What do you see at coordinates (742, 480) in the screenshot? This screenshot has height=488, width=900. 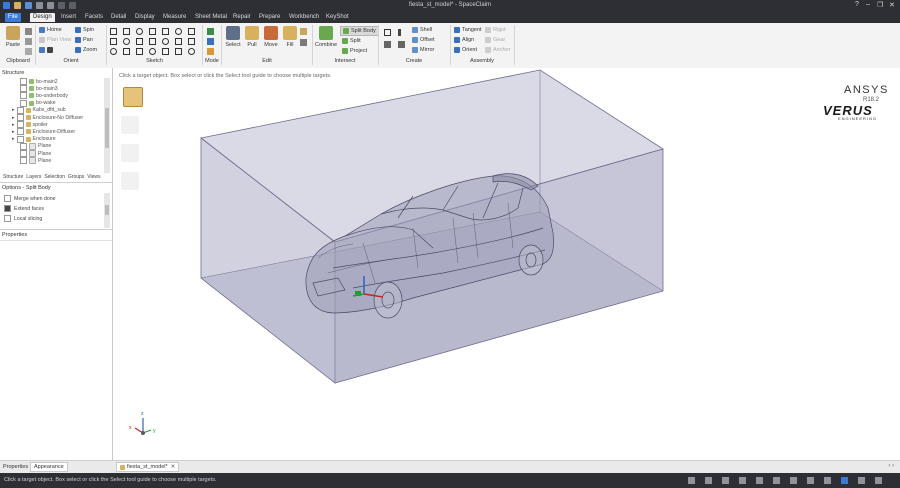 I see `snap-icon` at bounding box center [742, 480].